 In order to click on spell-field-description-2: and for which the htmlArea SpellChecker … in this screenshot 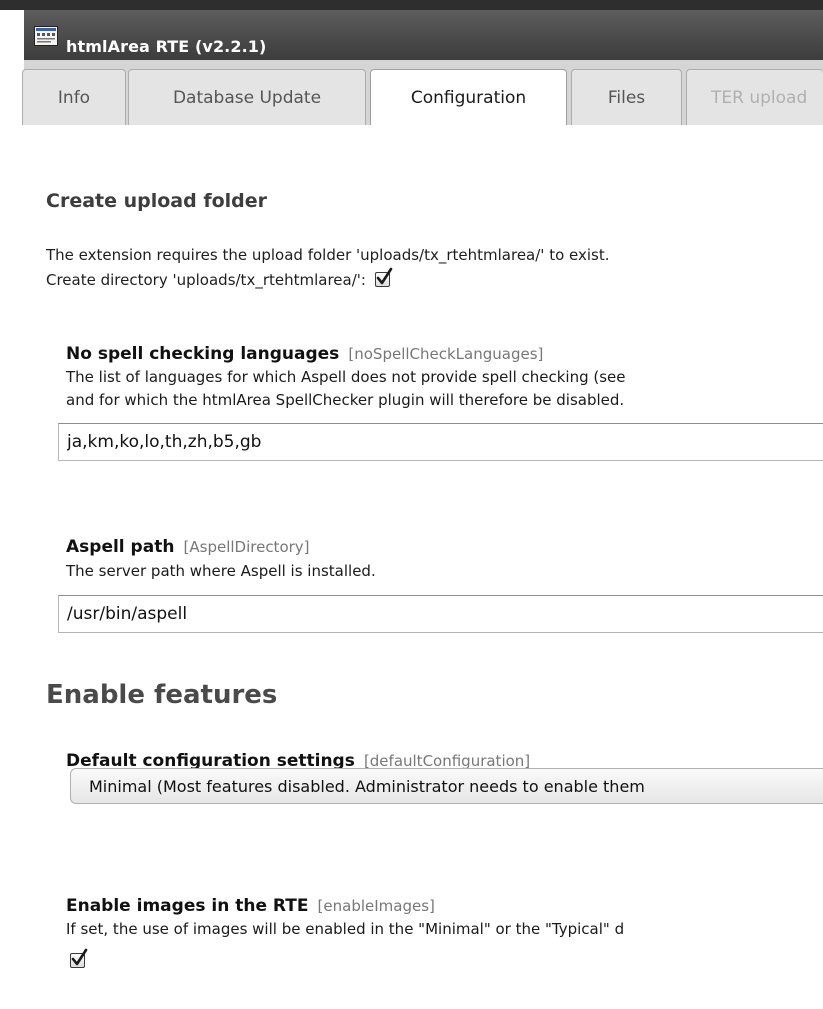, I will do `click(345, 400)`.